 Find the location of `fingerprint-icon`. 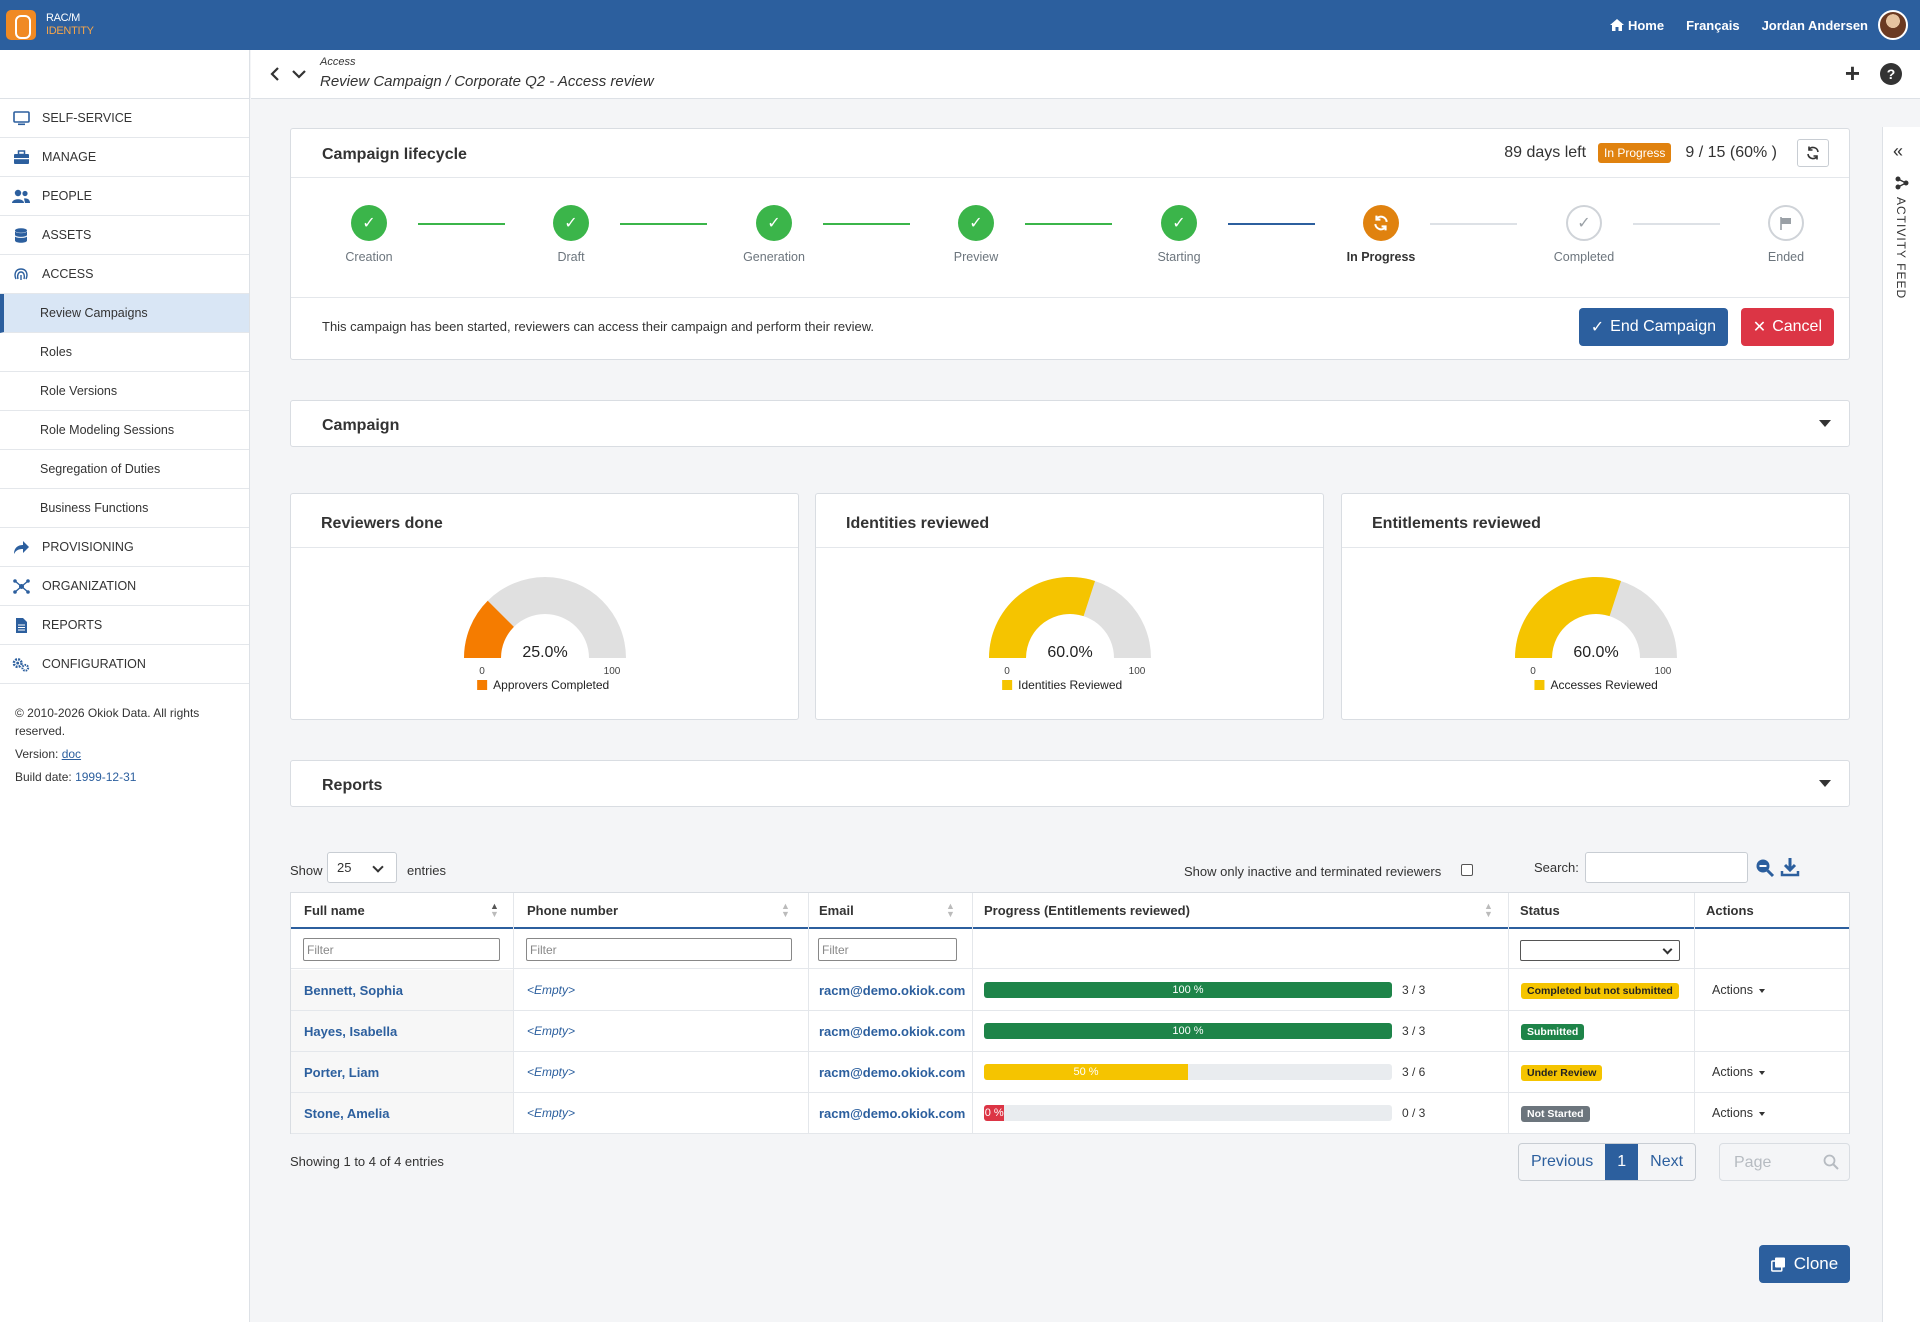

fingerprint-icon is located at coordinates (21, 274).